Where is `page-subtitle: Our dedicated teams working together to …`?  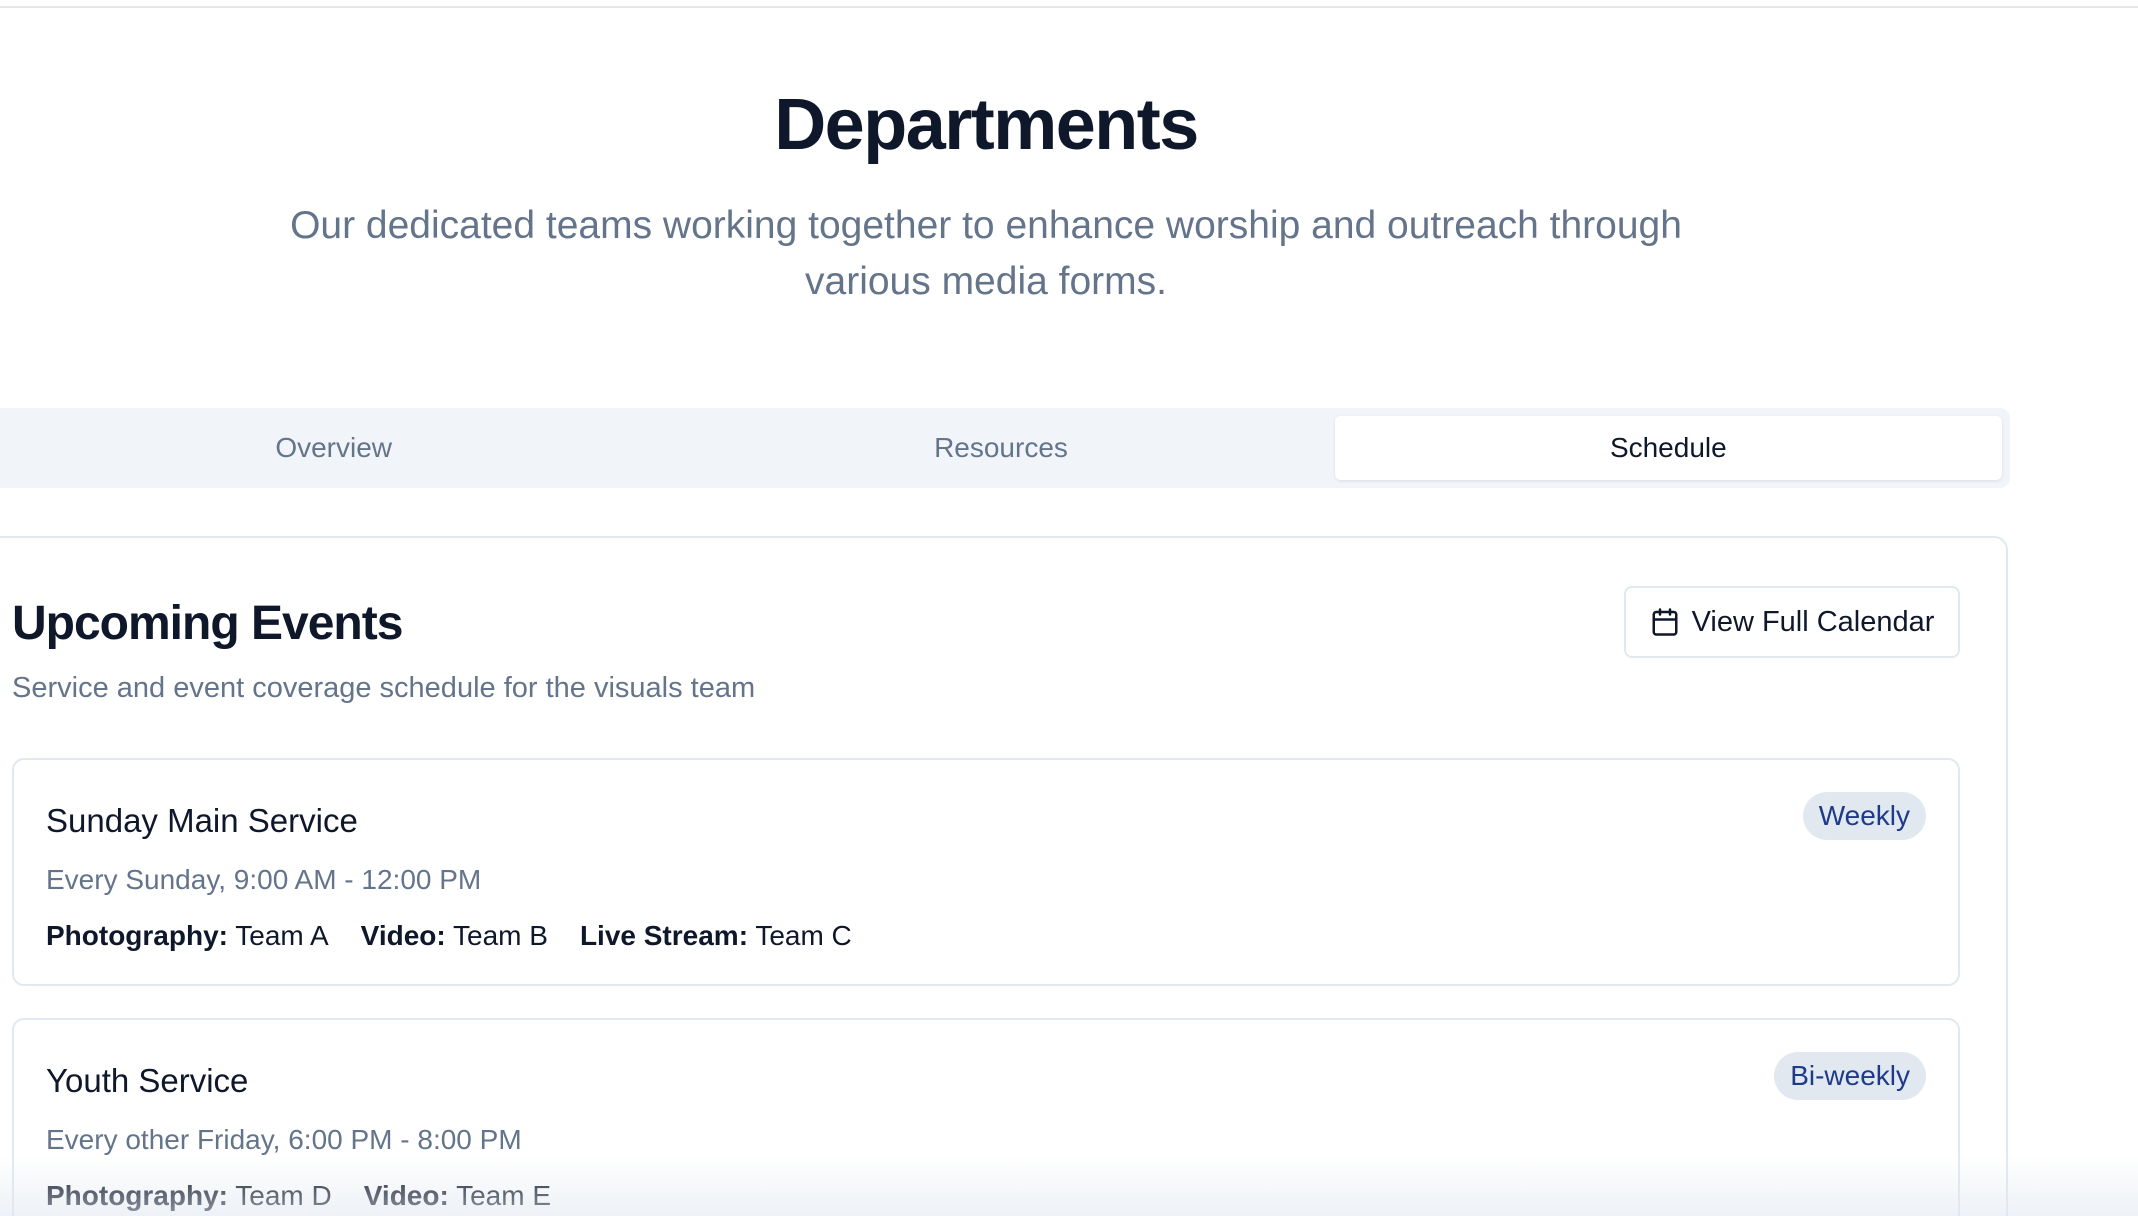 page-subtitle: Our dedicated teams working together to … is located at coordinates (986, 254).